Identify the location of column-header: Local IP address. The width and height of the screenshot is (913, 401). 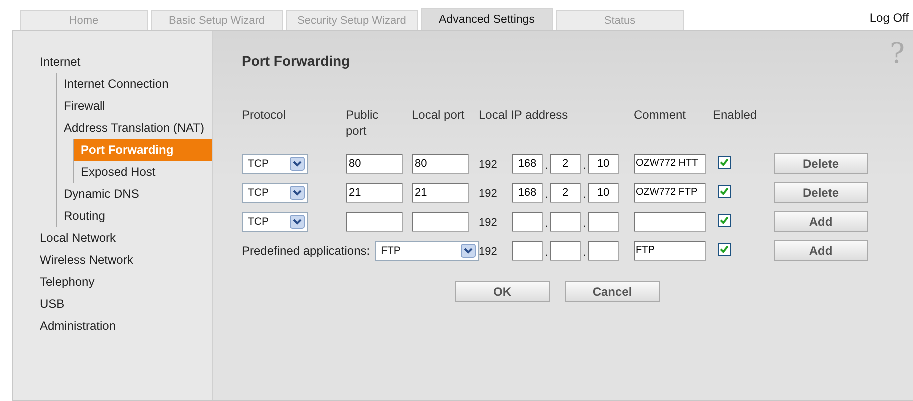
(524, 115).